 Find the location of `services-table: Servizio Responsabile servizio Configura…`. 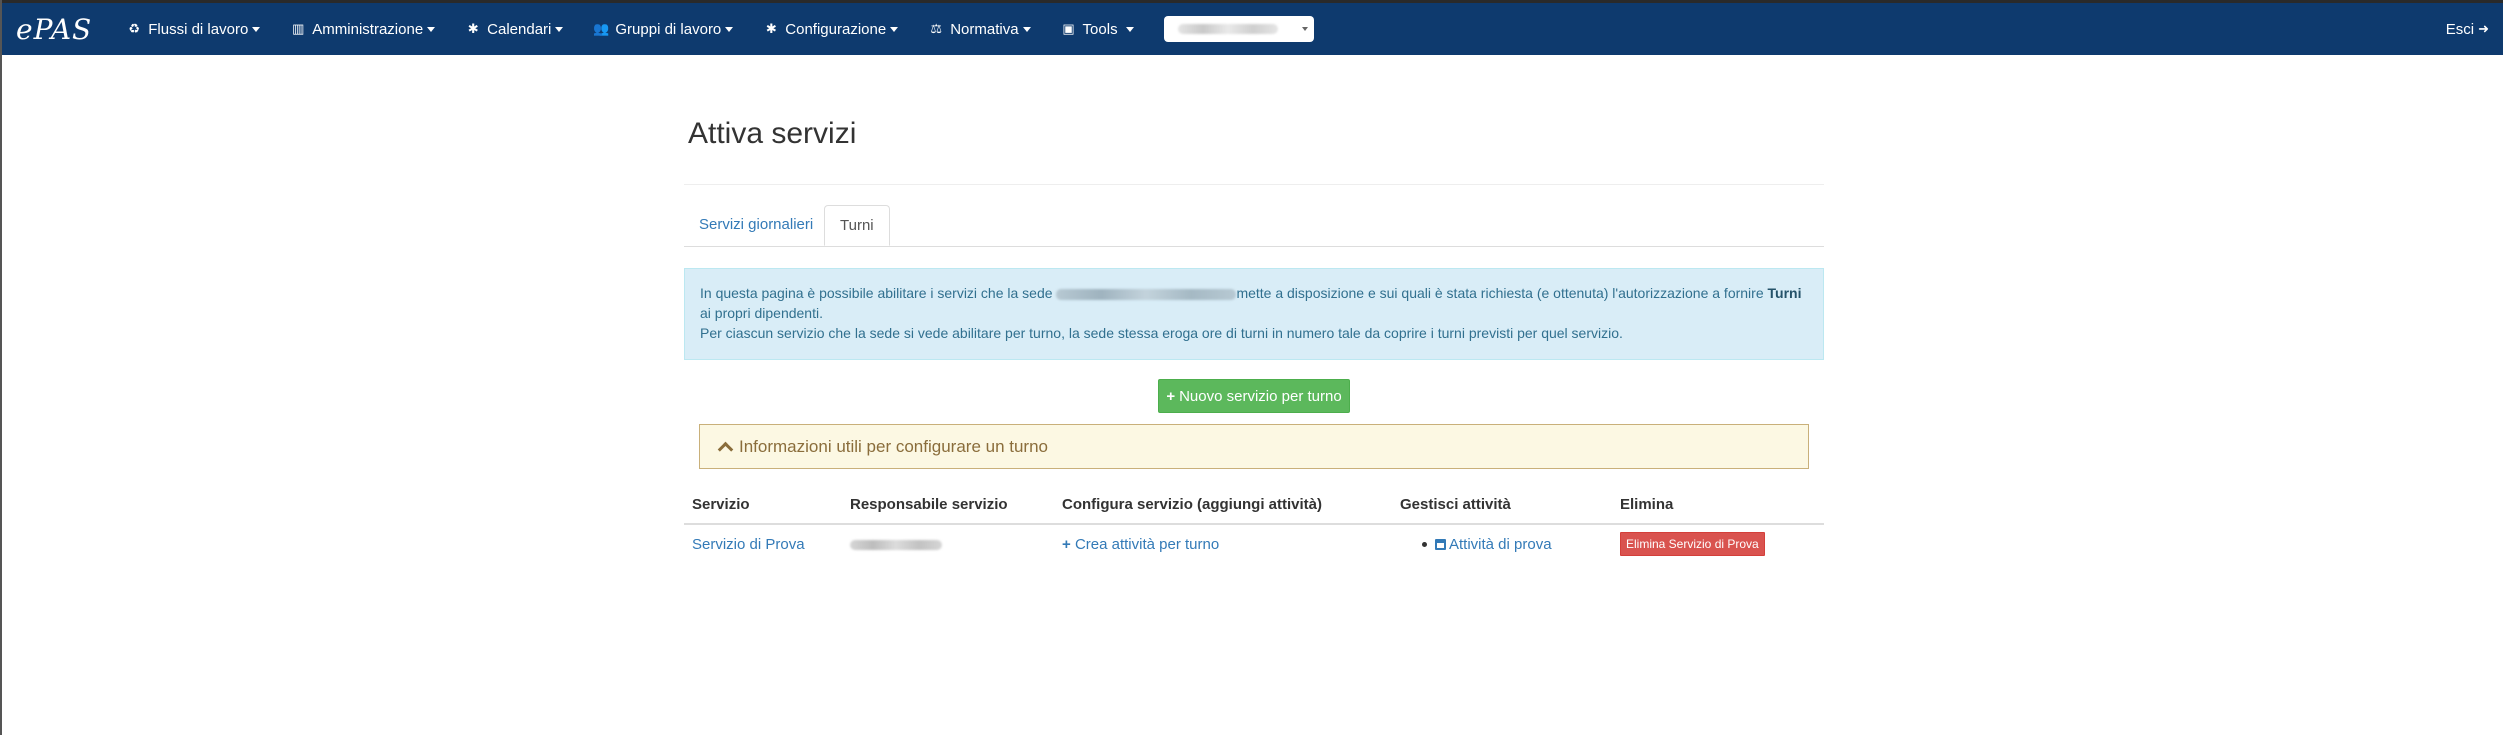

services-table: Servizio Responsabile servizio Configura… is located at coordinates (1254, 524).